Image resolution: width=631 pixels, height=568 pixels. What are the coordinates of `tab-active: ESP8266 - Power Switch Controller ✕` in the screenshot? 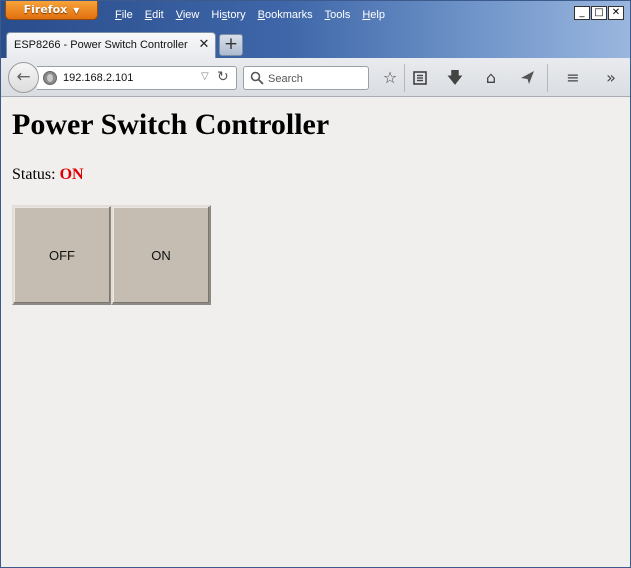 It's located at (111, 45).